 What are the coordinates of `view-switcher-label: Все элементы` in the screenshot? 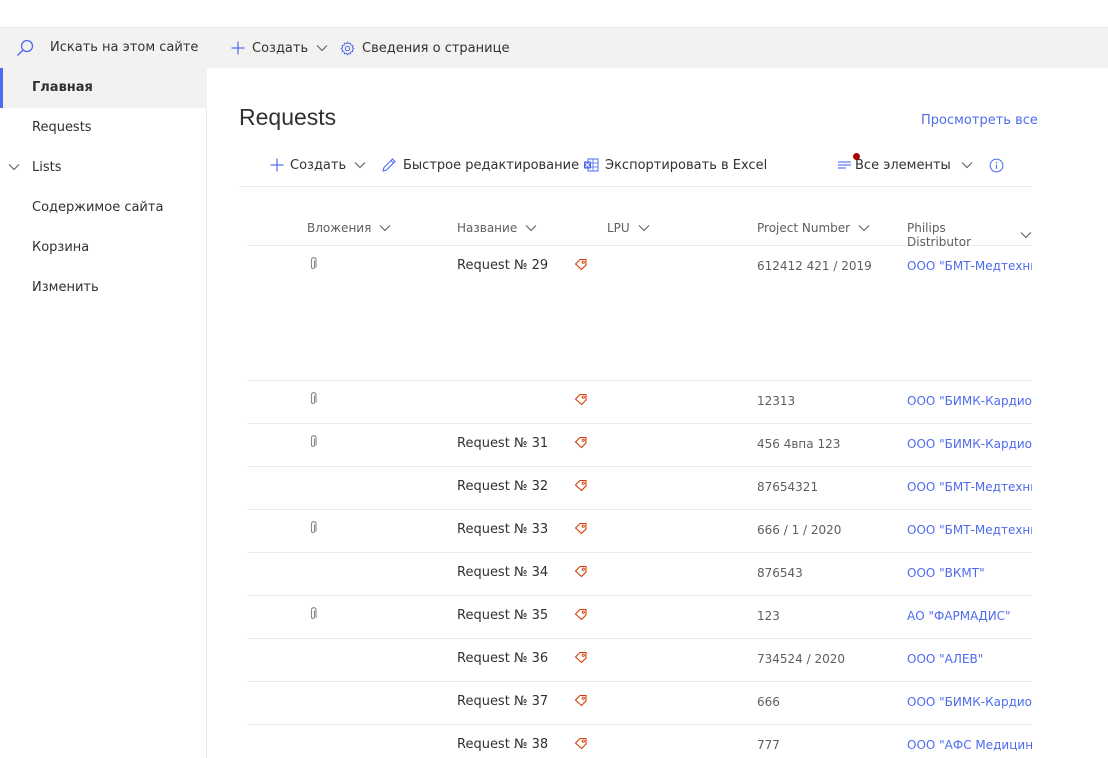 It's located at (903, 165).